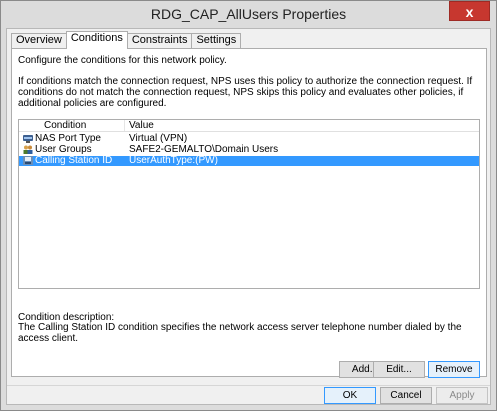 Image resolution: width=497 pixels, height=411 pixels. I want to click on condition-name: Calling Station ID, so click(74, 160).